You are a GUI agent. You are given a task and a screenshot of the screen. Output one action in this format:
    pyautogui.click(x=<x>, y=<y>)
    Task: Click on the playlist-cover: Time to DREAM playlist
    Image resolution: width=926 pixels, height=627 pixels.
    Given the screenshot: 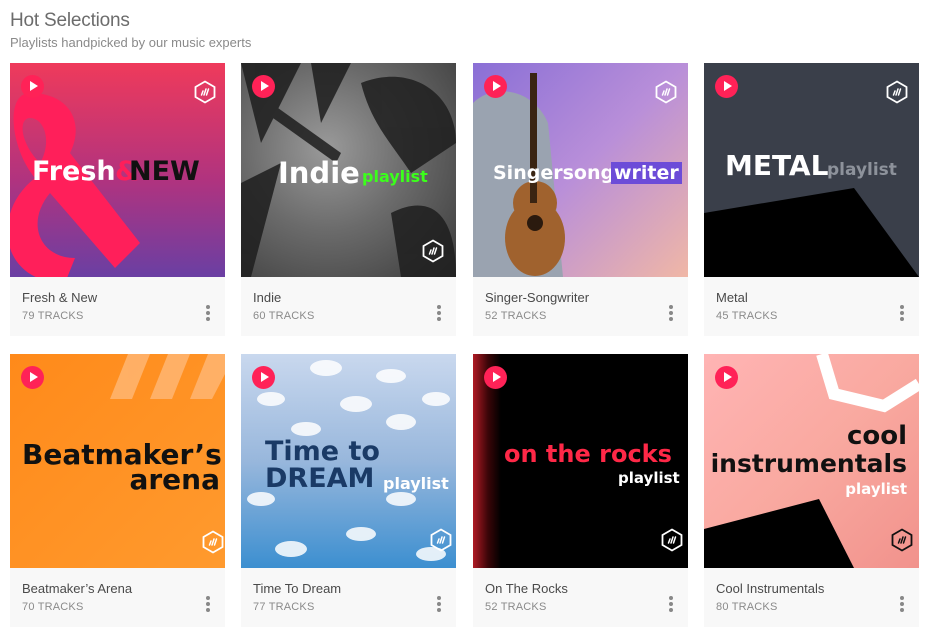 What is the action you would take?
    pyautogui.click(x=348, y=461)
    